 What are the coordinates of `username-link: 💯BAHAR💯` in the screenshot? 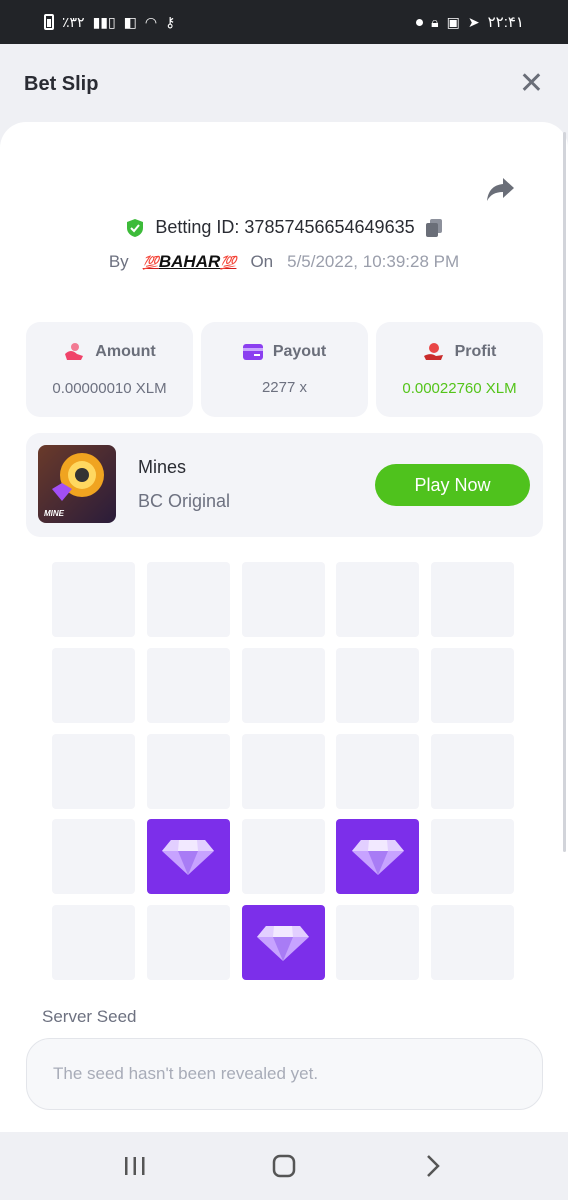 It's located at (190, 262).